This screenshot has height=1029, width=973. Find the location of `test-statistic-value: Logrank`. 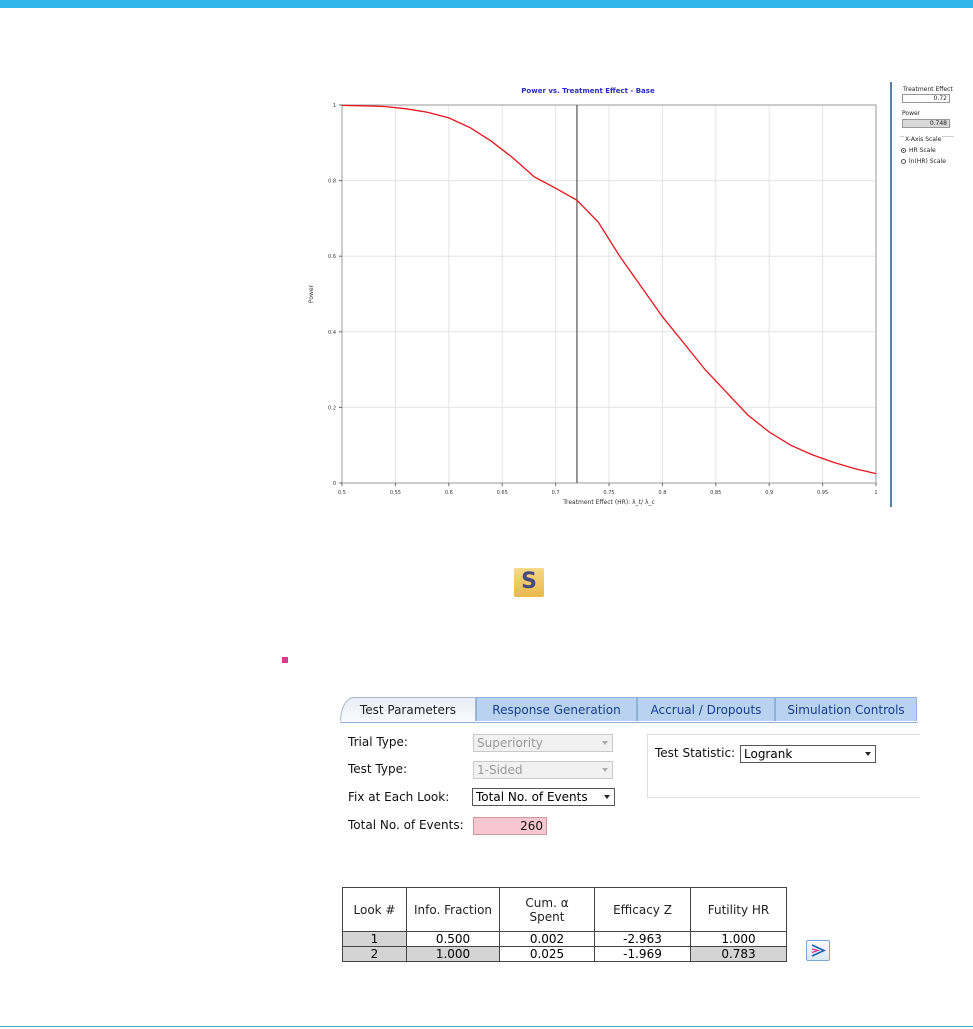

test-statistic-value: Logrank is located at coordinates (768, 754).